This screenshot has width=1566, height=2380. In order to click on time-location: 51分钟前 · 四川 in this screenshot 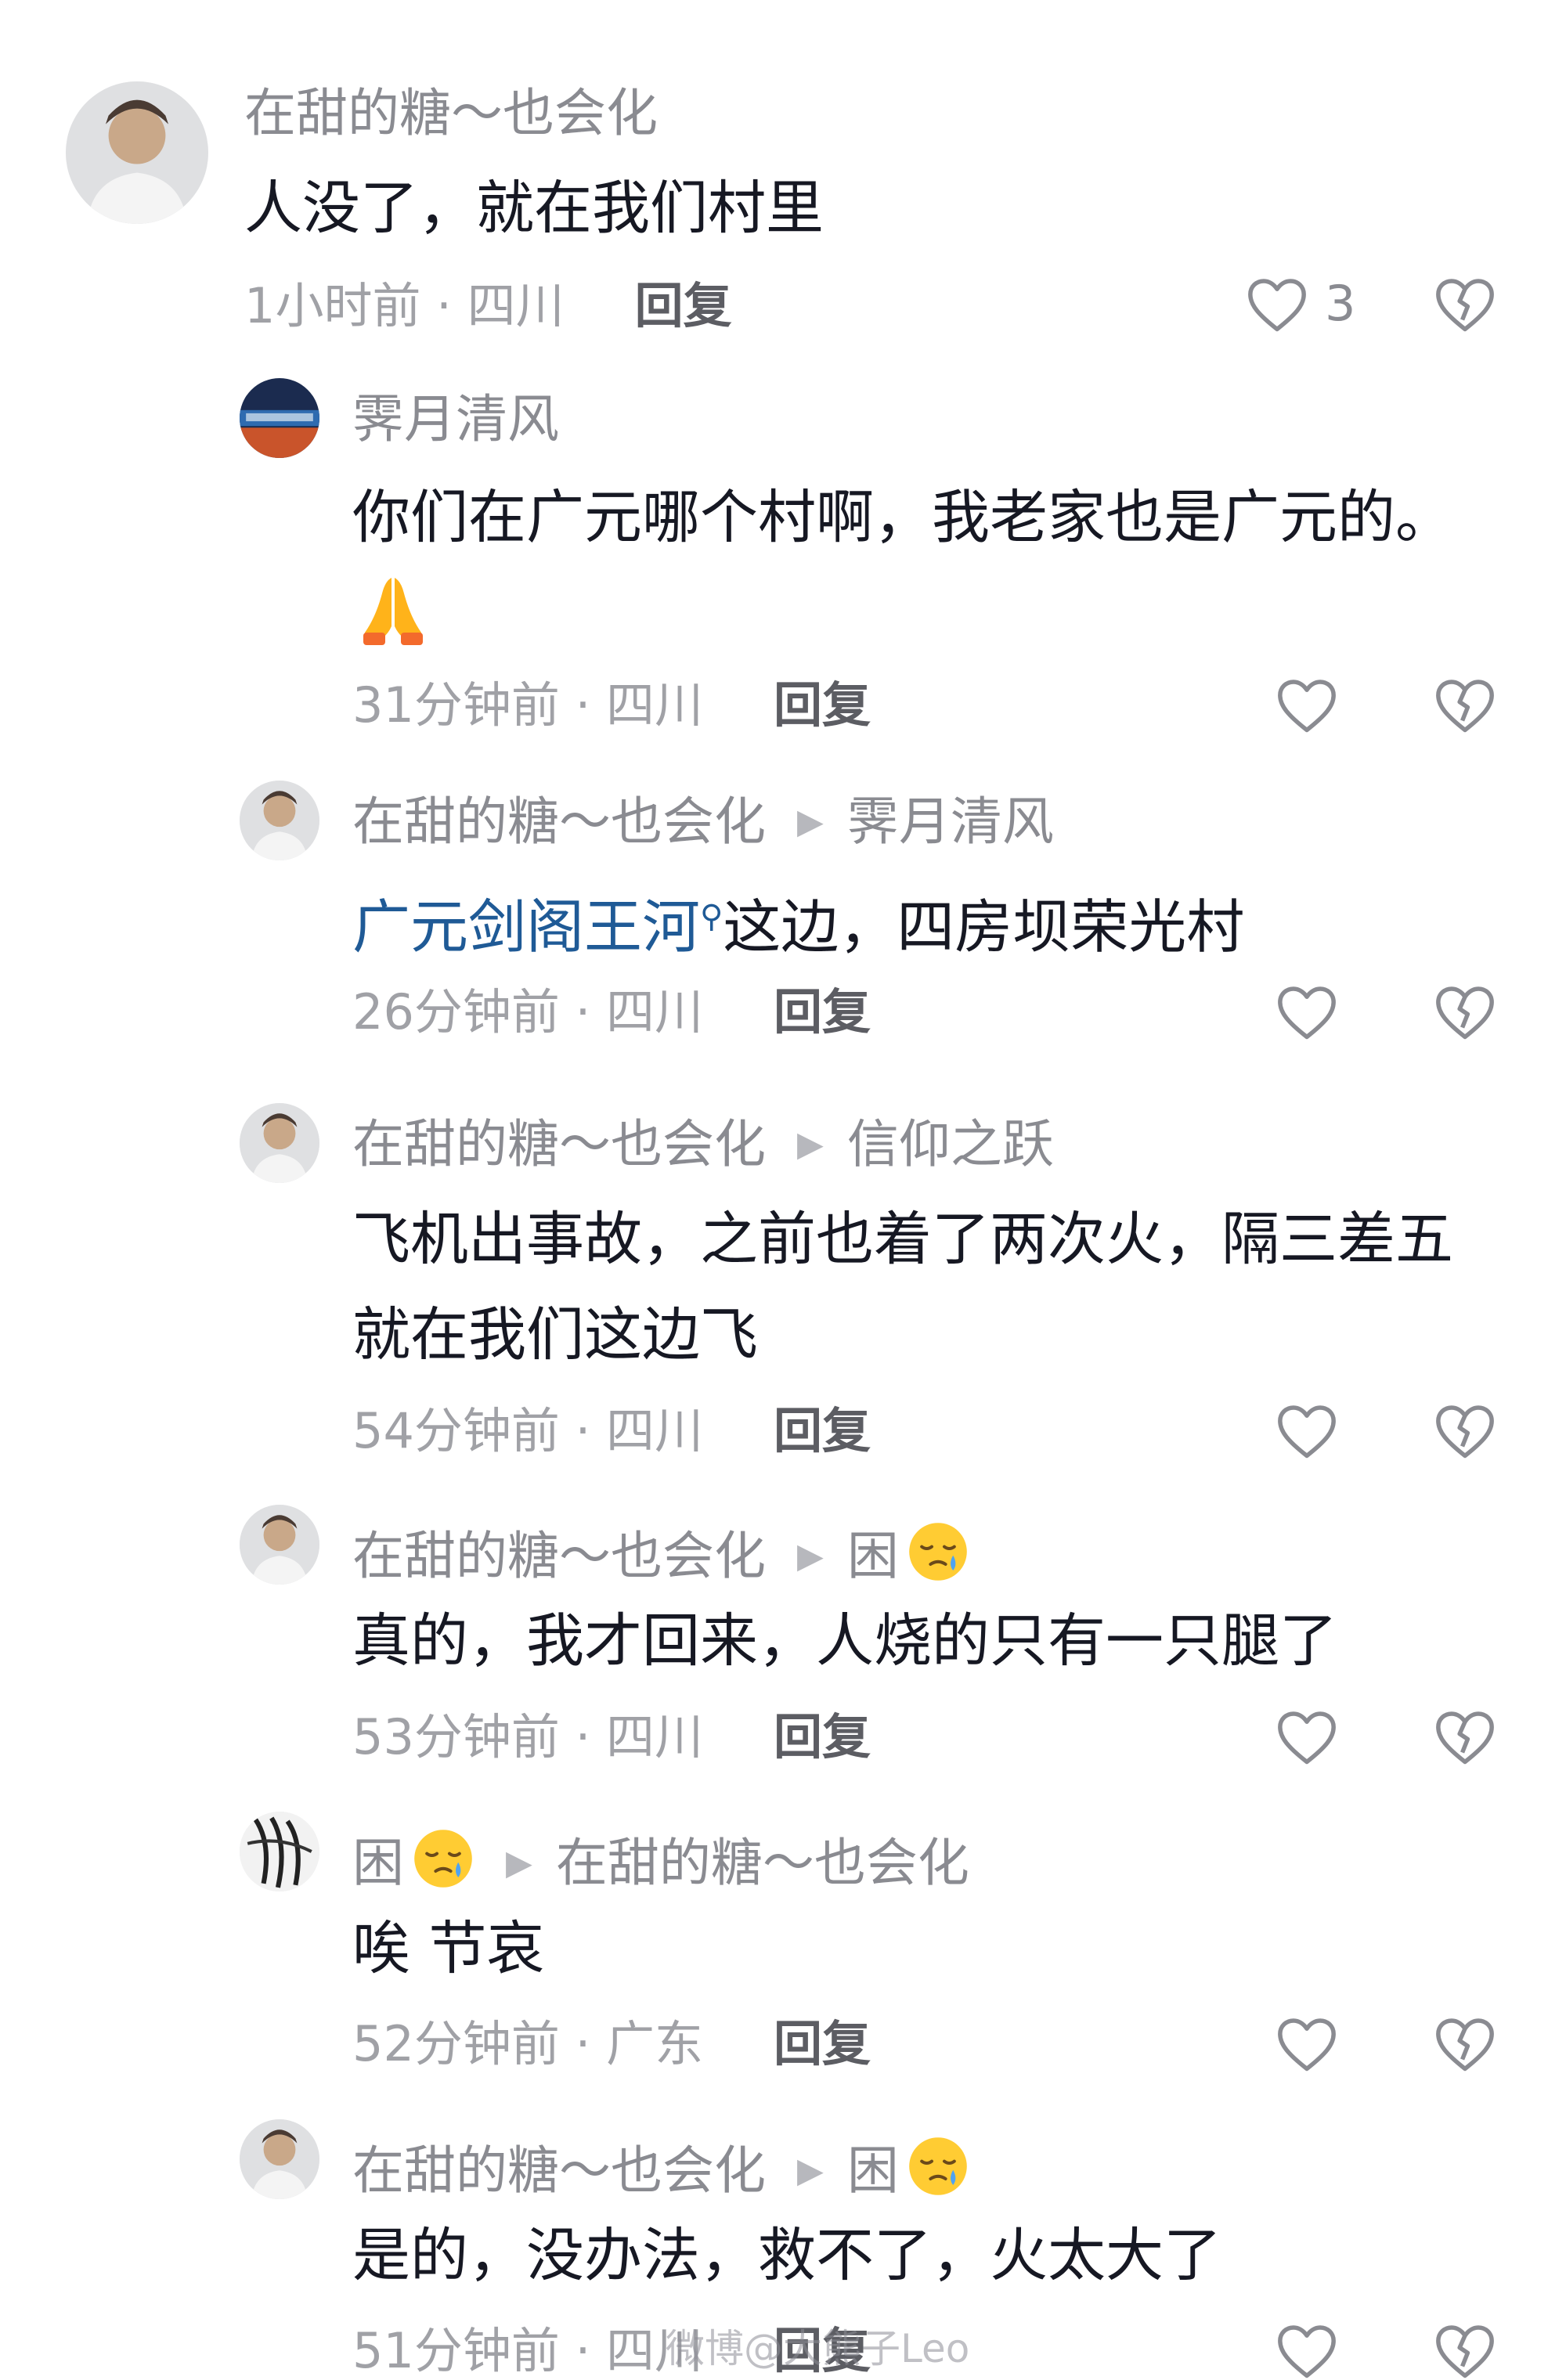, I will do `click(528, 2350)`.